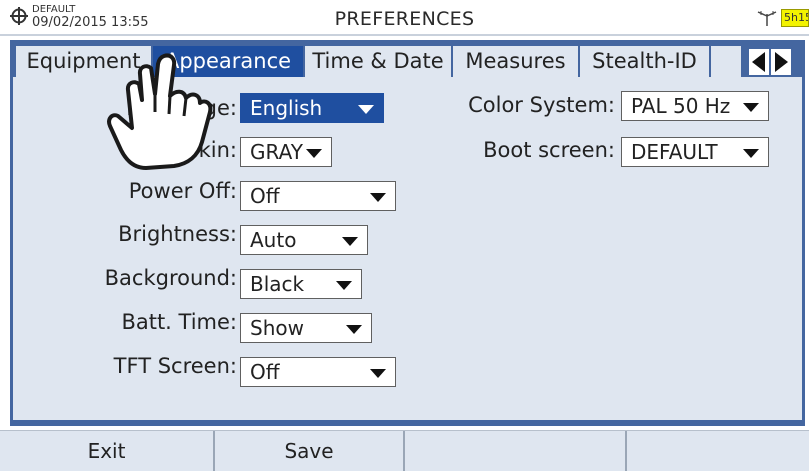 Image resolution: width=809 pixels, height=471 pixels. I want to click on language-dropdown: English, so click(312, 108).